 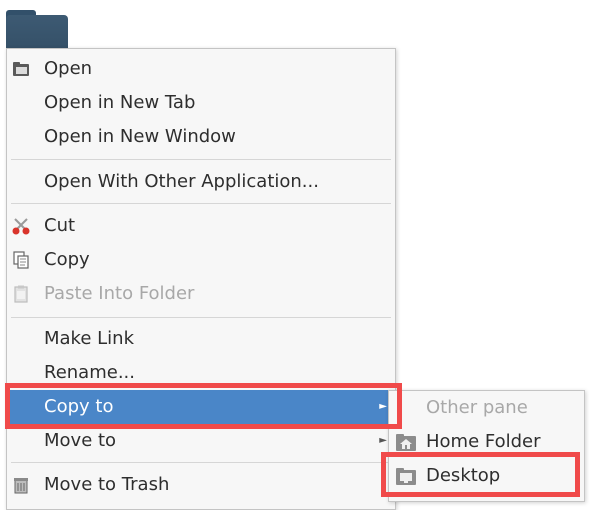 What do you see at coordinates (119, 293) in the screenshot?
I see `menu-item-label: Paste Into Folder` at bounding box center [119, 293].